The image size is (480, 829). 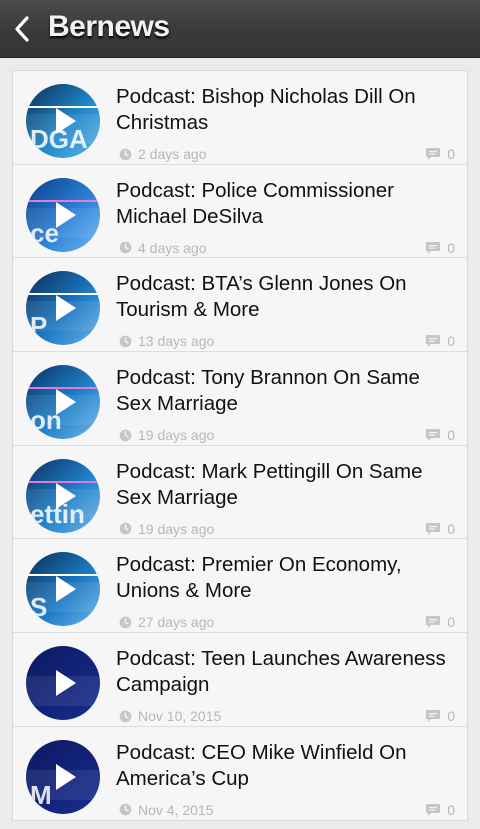 I want to click on podcast-thumbnail: DGA, so click(x=63, y=121).